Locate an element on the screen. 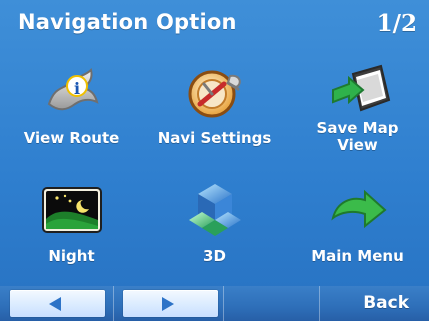 Image resolution: width=429 pixels, height=321 pixels. menu-item-label: View Route is located at coordinates (71, 138).